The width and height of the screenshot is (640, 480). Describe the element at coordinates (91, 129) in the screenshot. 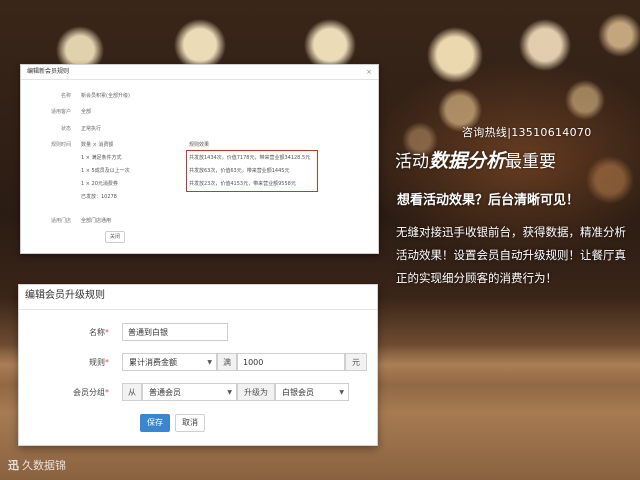

I see `value-status: 正常执行` at that location.